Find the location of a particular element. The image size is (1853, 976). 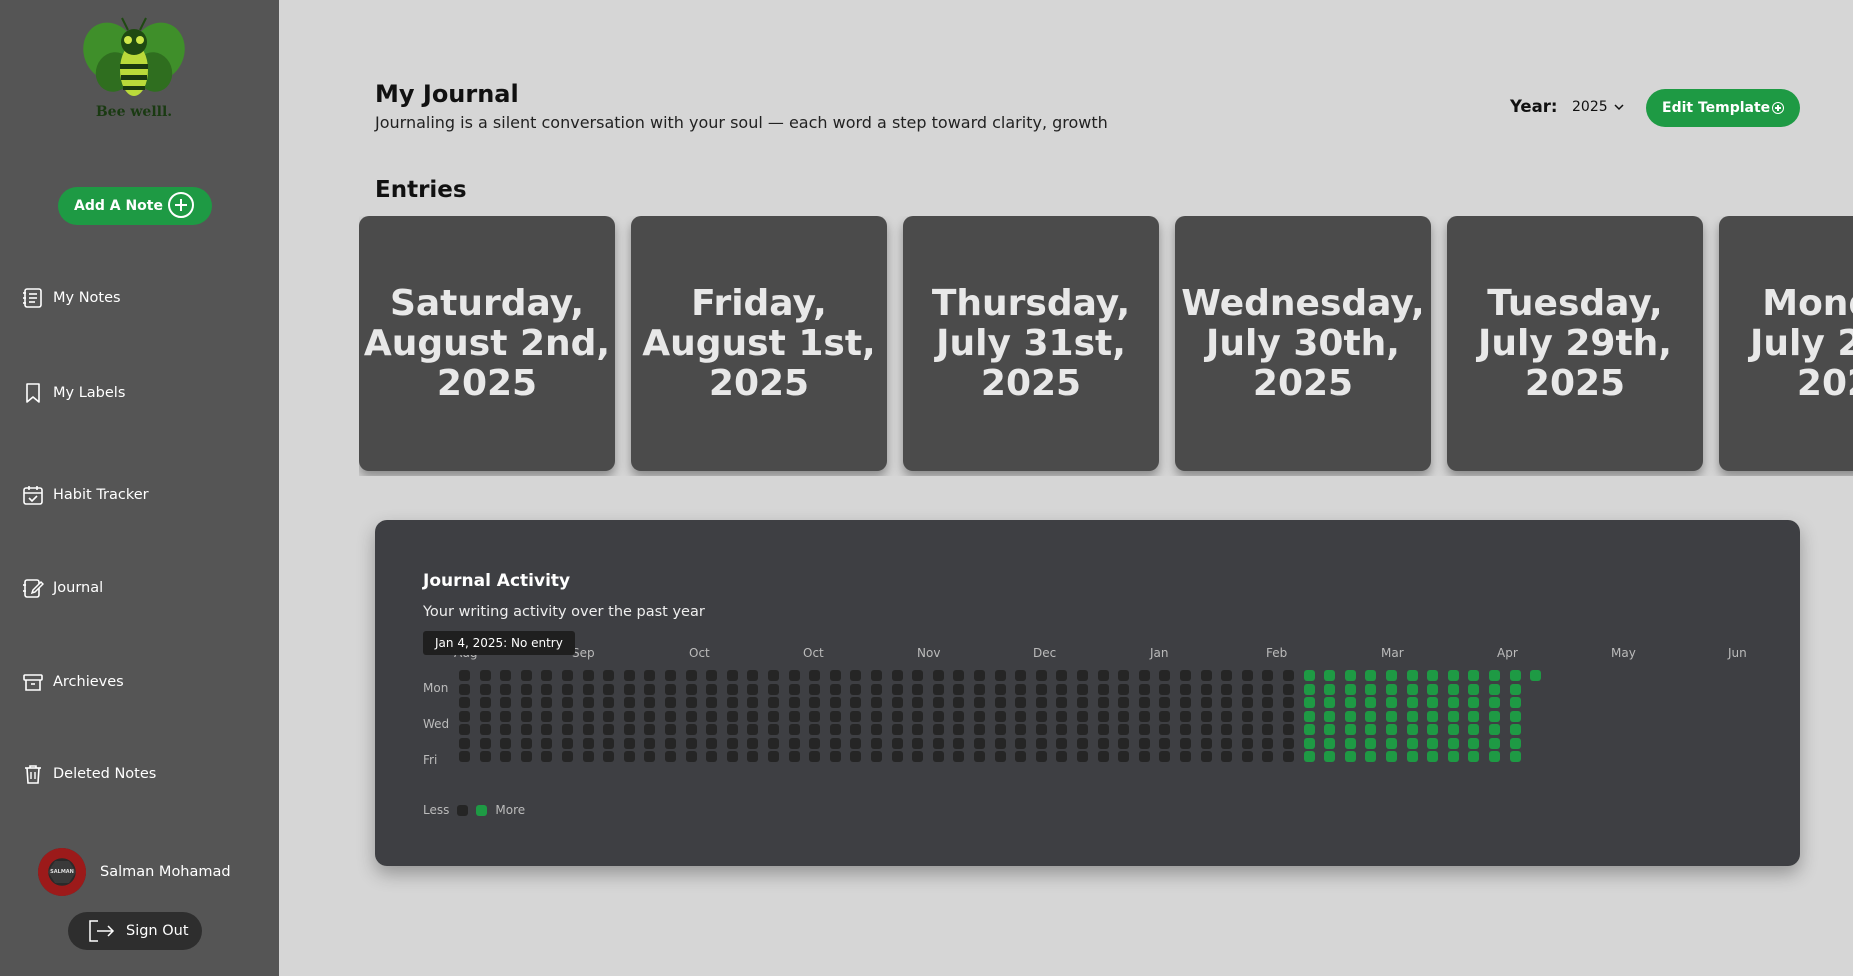

sidebar-item-deleted-notes: Deleted Notes is located at coordinates (89, 774).